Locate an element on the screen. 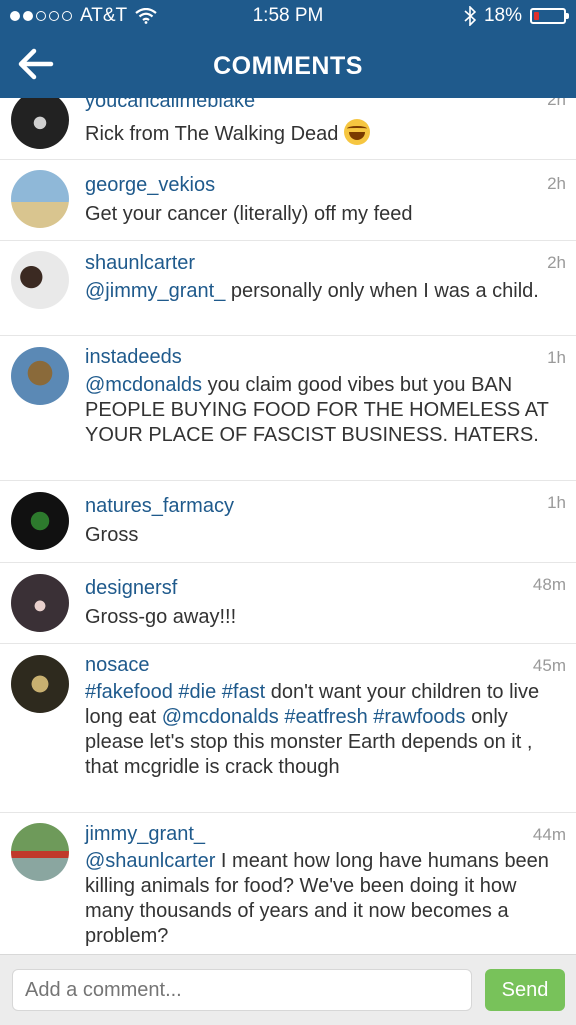 This screenshot has width=576, height=1025. mention-link: @jimmy_grant_ is located at coordinates (155, 291).